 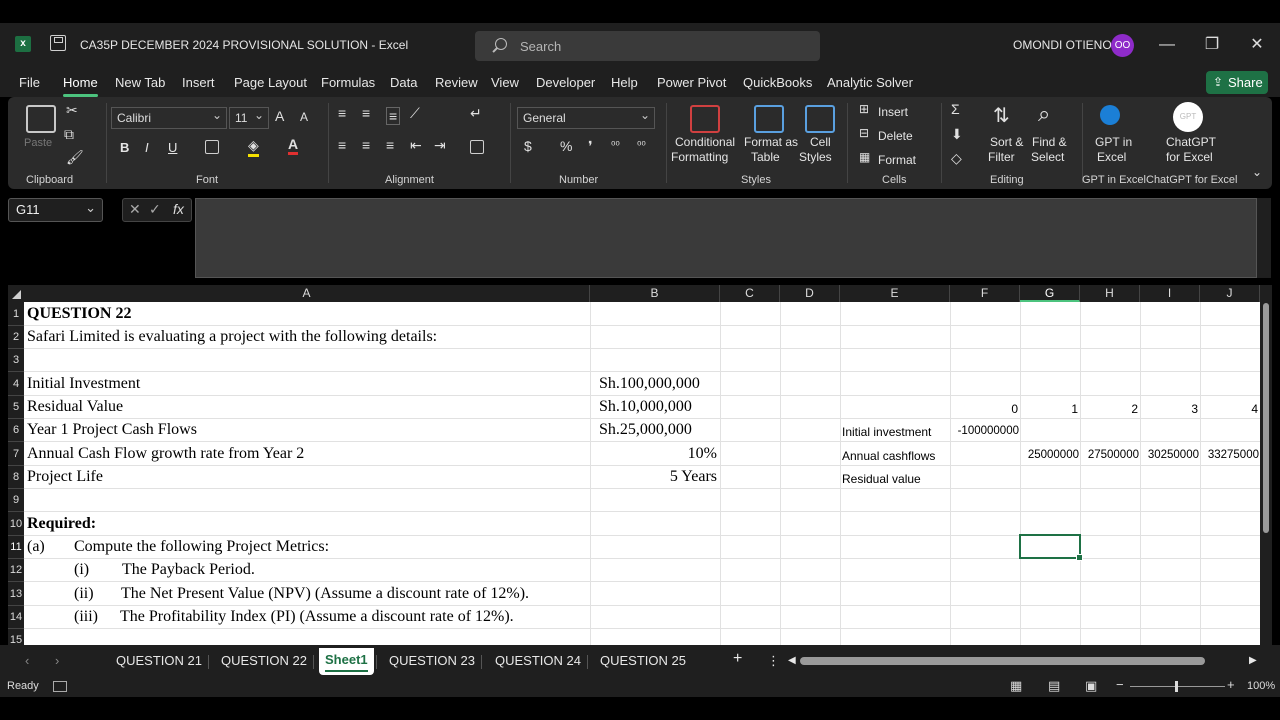 What do you see at coordinates (178, 209) in the screenshot?
I see `insert-function-icon: fx` at bounding box center [178, 209].